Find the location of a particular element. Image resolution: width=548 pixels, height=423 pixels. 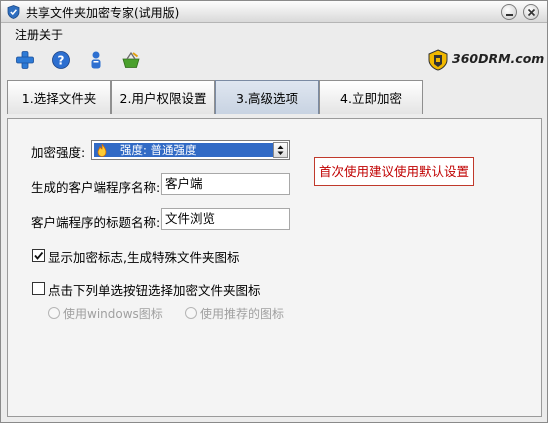

tab-advanced-options: 3.高级选项 is located at coordinates (267, 97).